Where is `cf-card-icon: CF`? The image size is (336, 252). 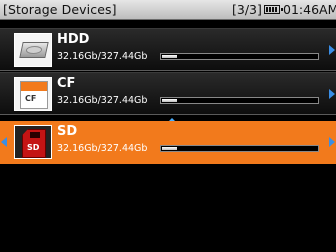 cf-card-icon: CF is located at coordinates (33, 94).